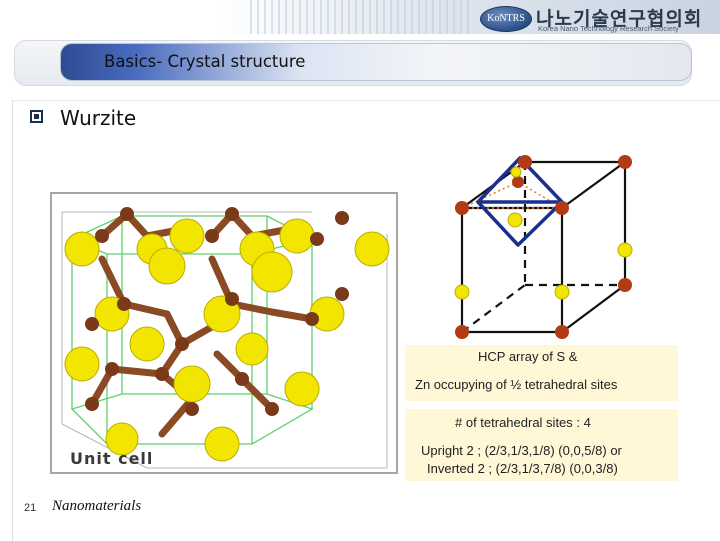 This screenshot has height=541, width=720. Describe the element at coordinates (205, 61) in the screenshot. I see `slide-title: Basics- Crystal structure` at that location.